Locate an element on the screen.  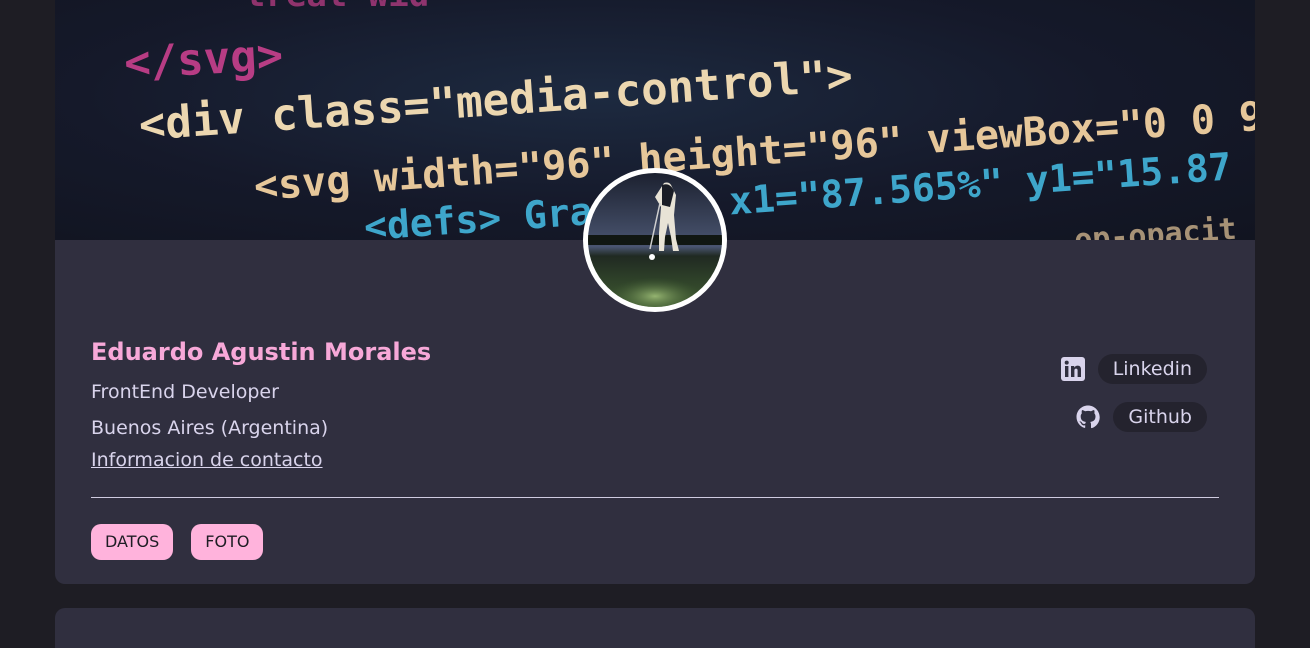
contact-info-link: Informacion de contacto is located at coordinates (207, 460).